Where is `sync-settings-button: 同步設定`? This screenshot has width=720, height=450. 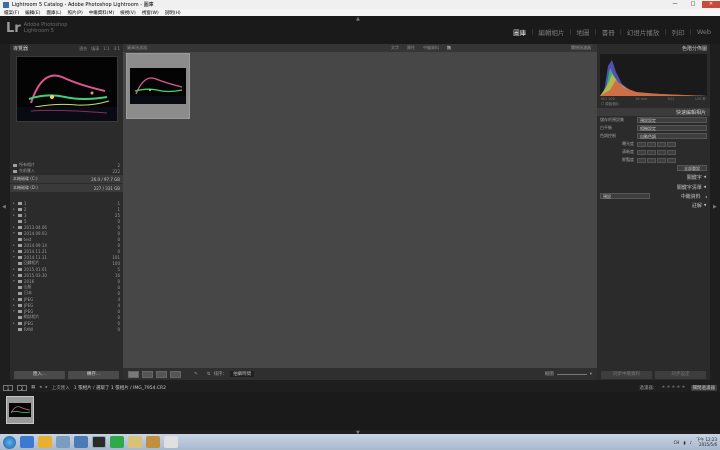
sync-settings-button: 同步設定 is located at coordinates (680, 375).